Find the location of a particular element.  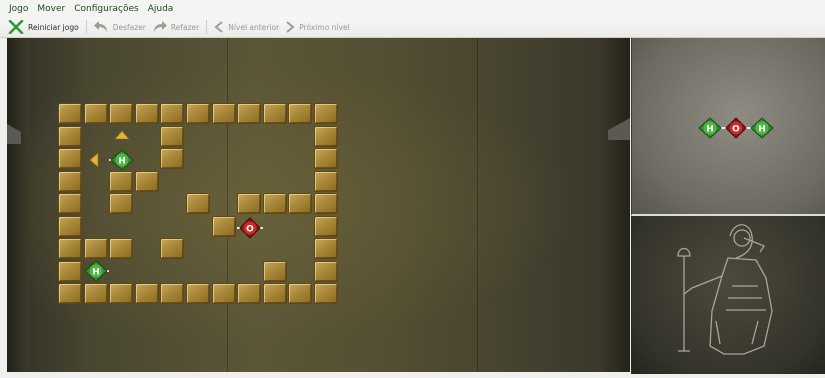

redo-button: Refazer is located at coordinates (175, 27).